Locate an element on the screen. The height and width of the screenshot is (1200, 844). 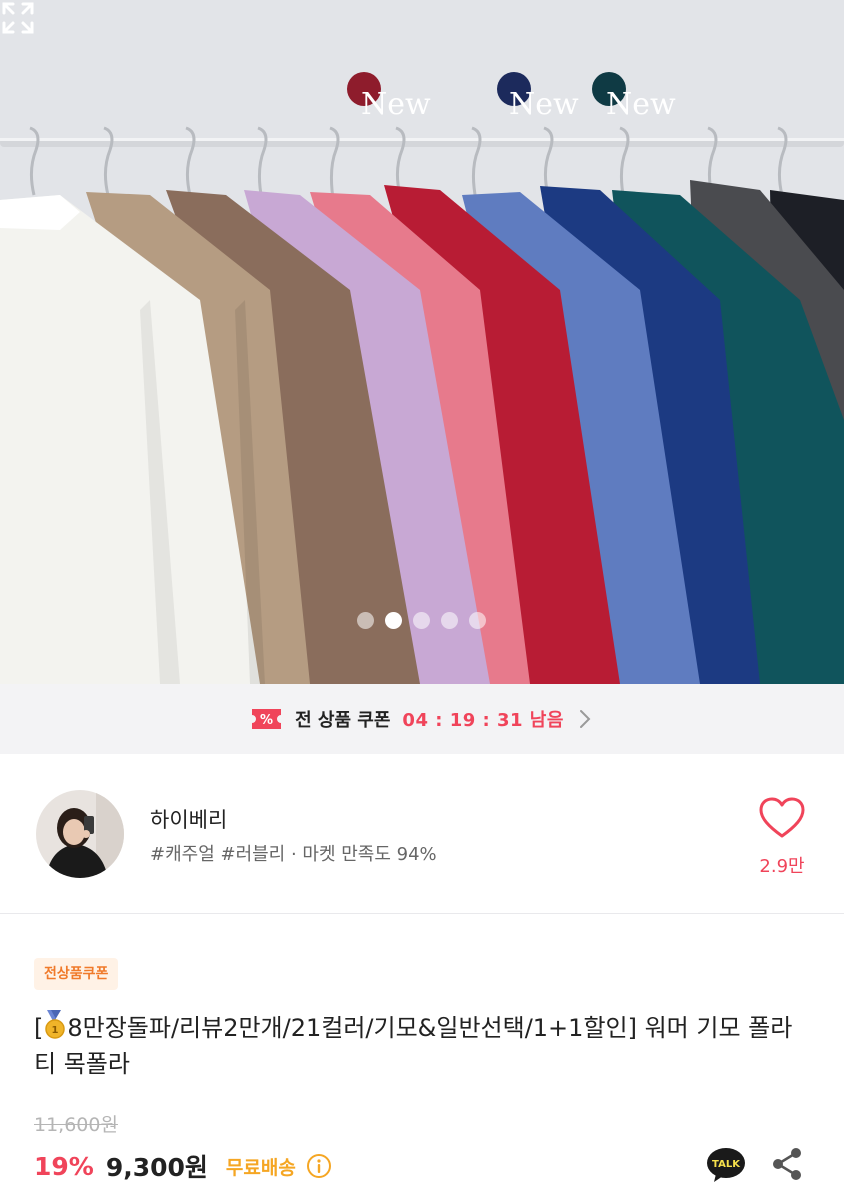
price-row: 19% 9,300원 무료배송 is located at coordinates (183, 1166).